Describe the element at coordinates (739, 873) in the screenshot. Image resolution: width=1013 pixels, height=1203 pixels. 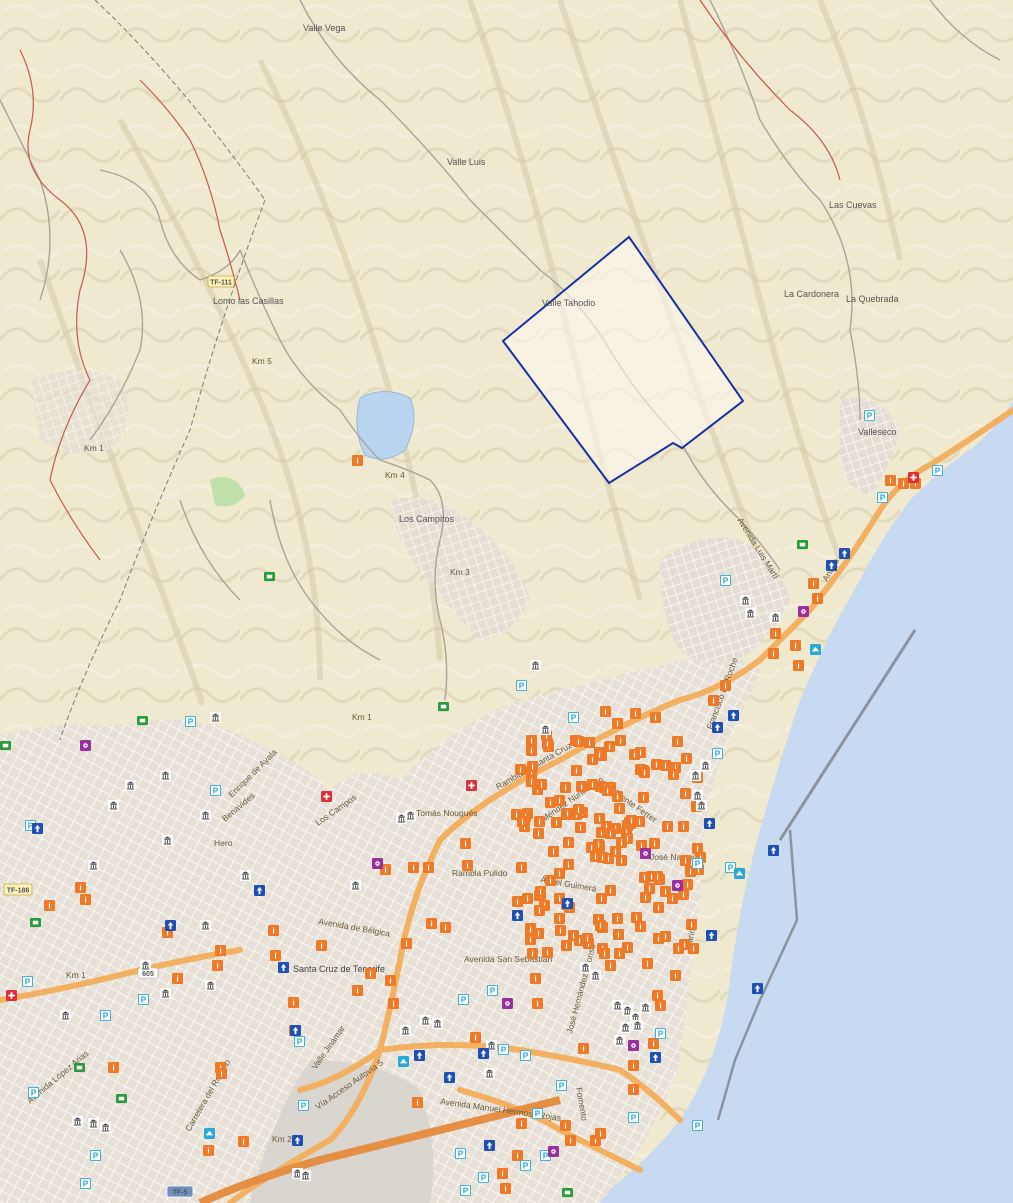
I see `port-icon` at that location.